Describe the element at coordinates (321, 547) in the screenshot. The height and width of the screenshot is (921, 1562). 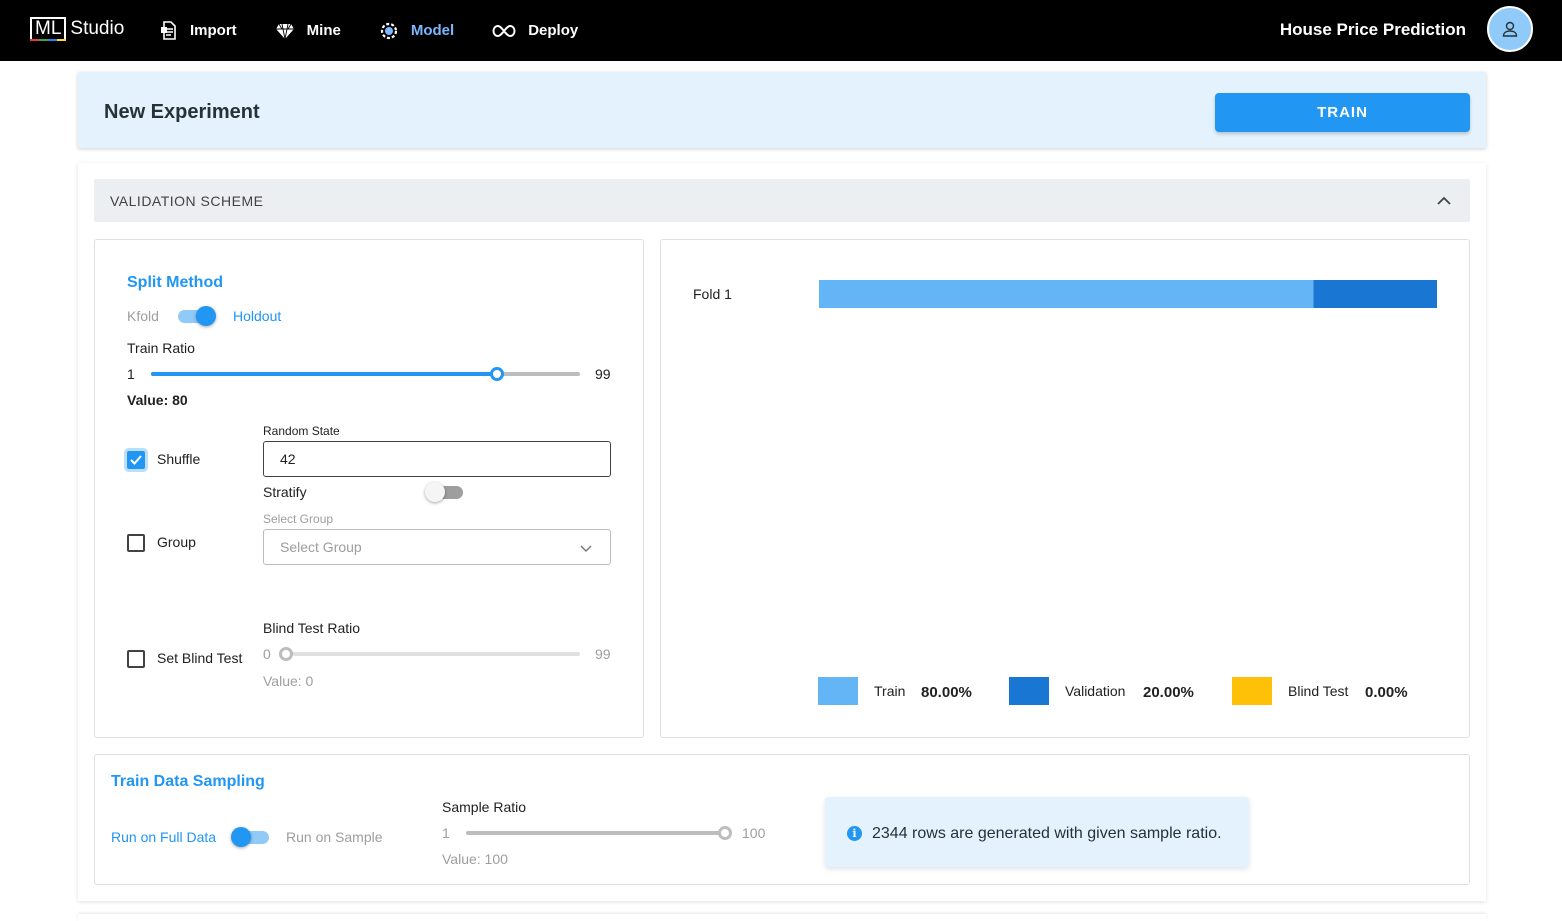
I see `select-placeholder: Select Group` at that location.